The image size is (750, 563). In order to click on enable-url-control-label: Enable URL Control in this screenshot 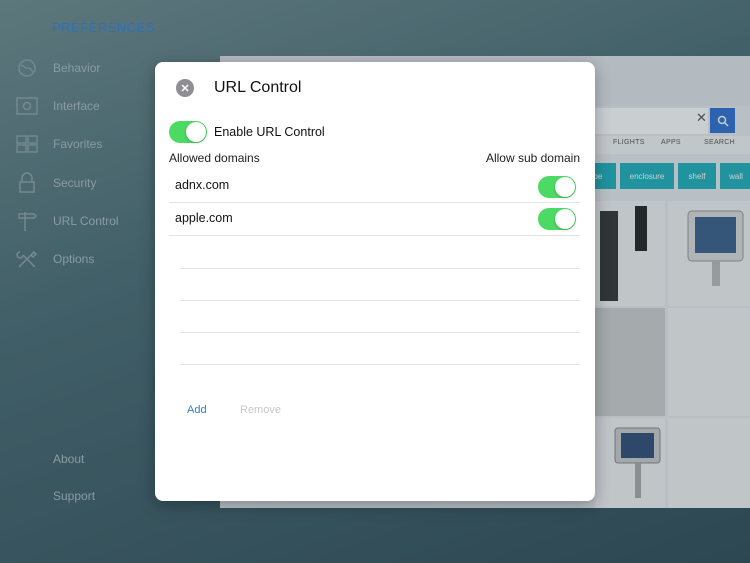, I will do `click(269, 132)`.